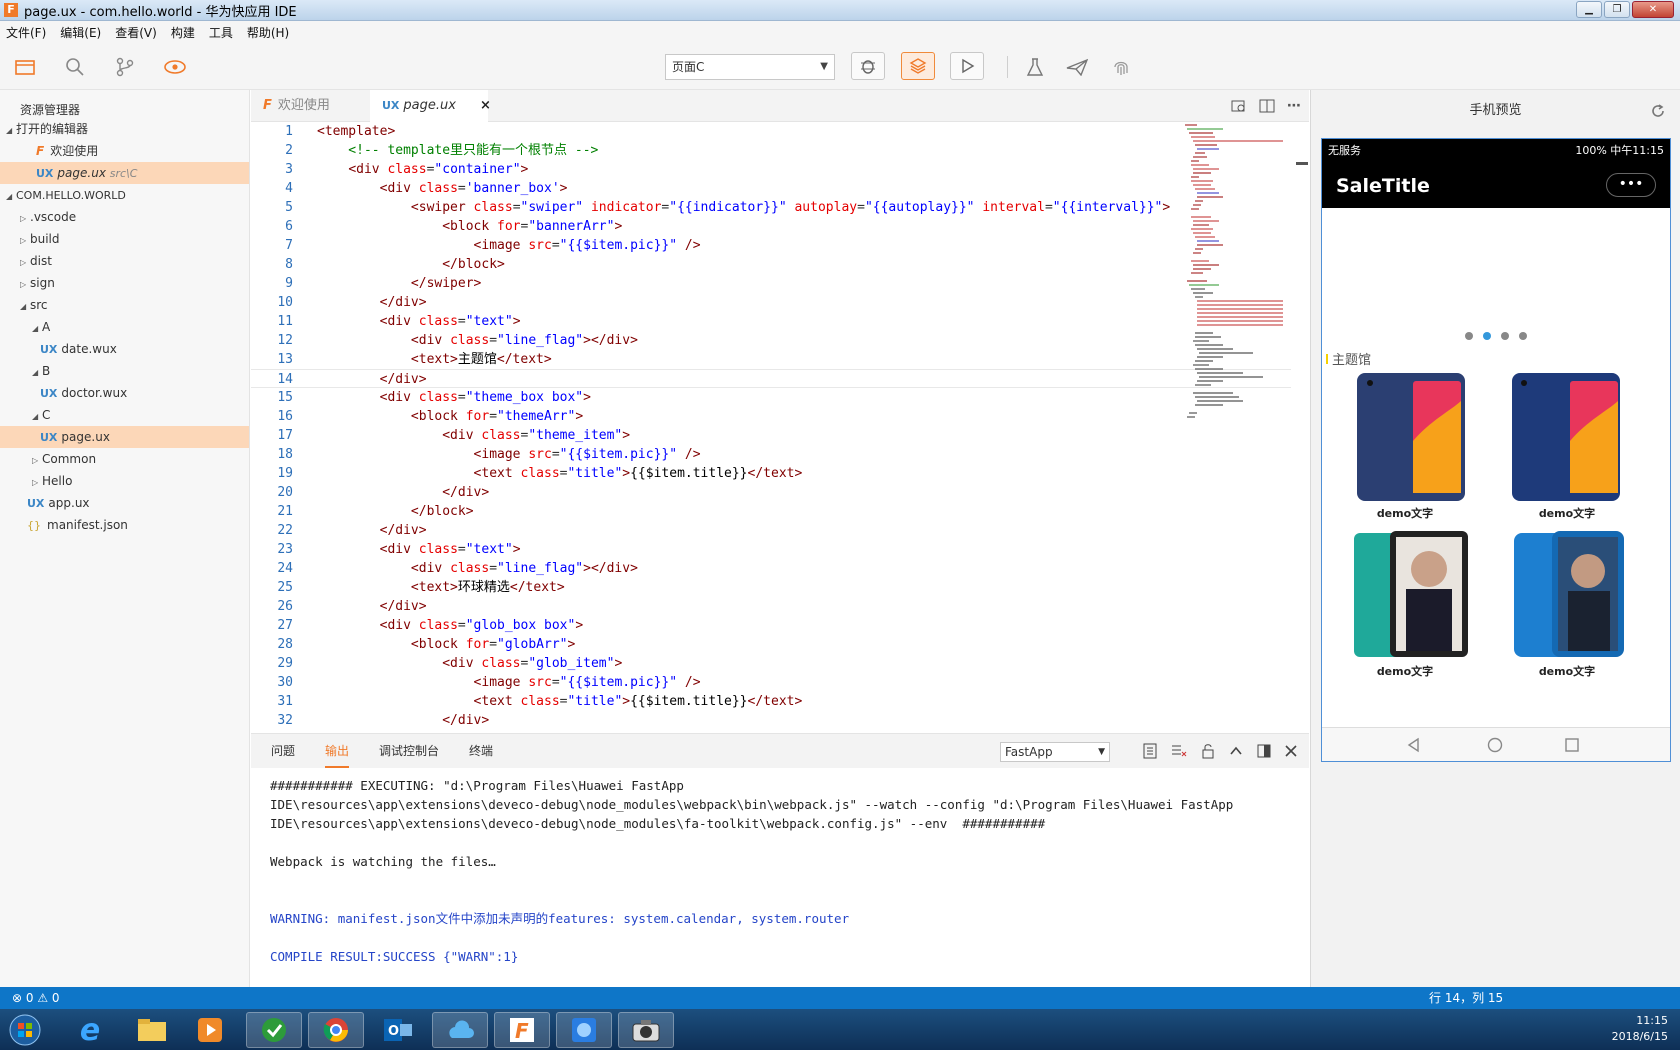 The width and height of the screenshot is (1680, 1050). Describe the element at coordinates (152, 1030) in the screenshot. I see `file-explorer-icon` at that location.